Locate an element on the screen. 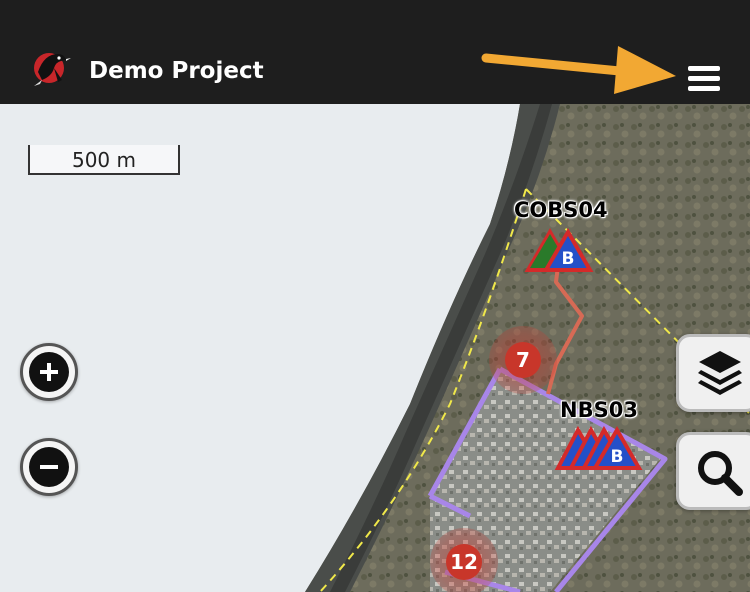 Image resolution: width=750 pixels, height=592 pixels. cluster-marker: 7 is located at coordinates (523, 360).